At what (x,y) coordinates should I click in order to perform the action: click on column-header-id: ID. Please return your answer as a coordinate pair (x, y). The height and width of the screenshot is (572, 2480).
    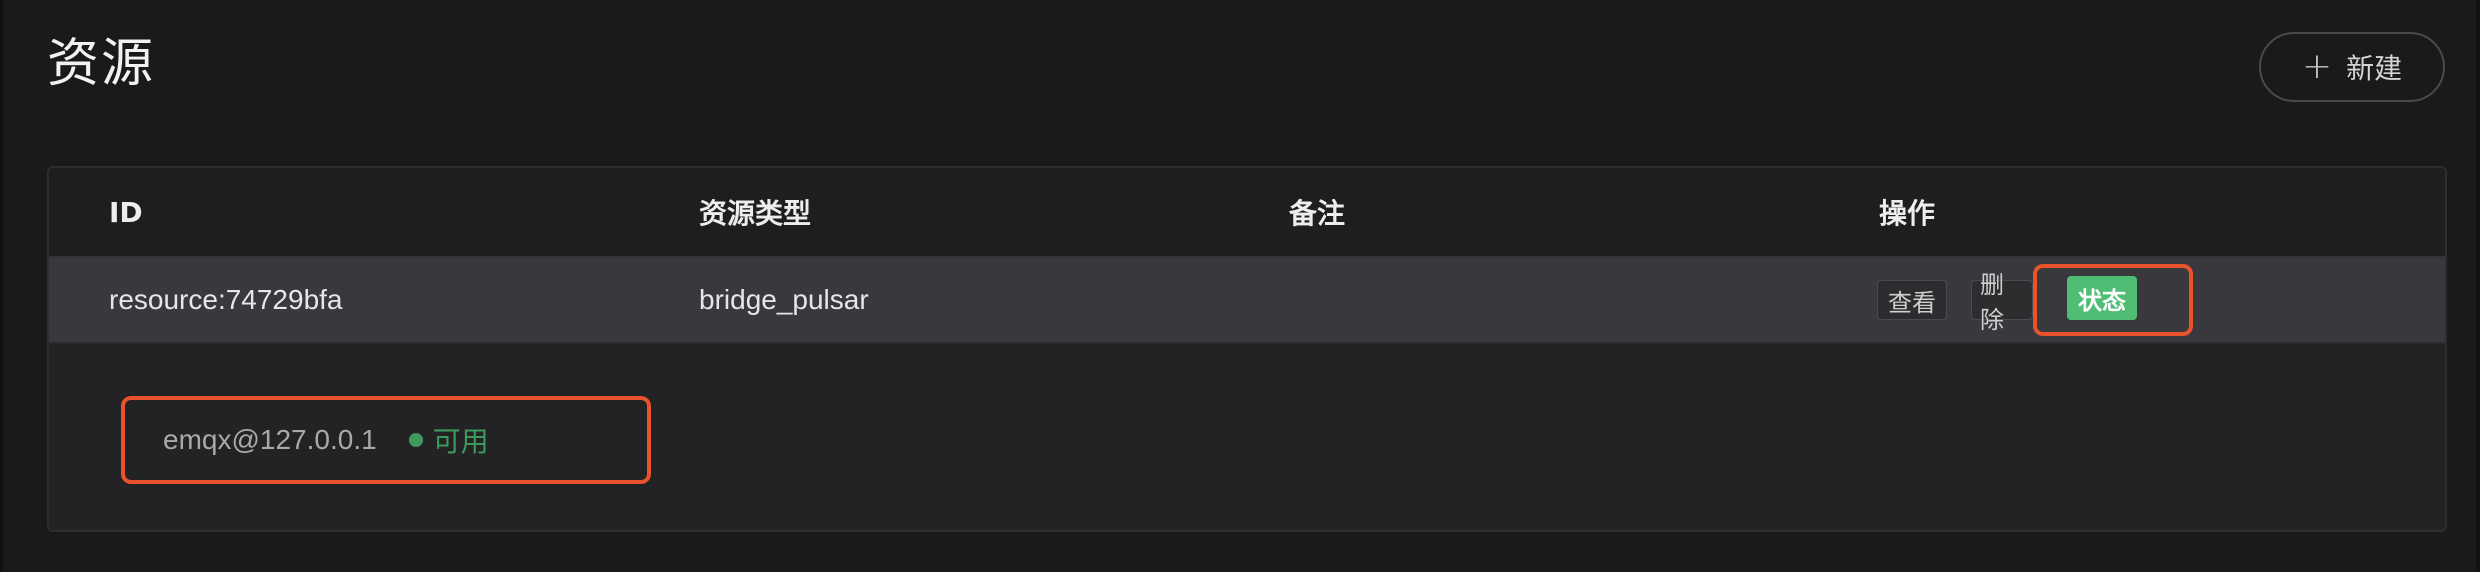
    Looking at the image, I should click on (126, 212).